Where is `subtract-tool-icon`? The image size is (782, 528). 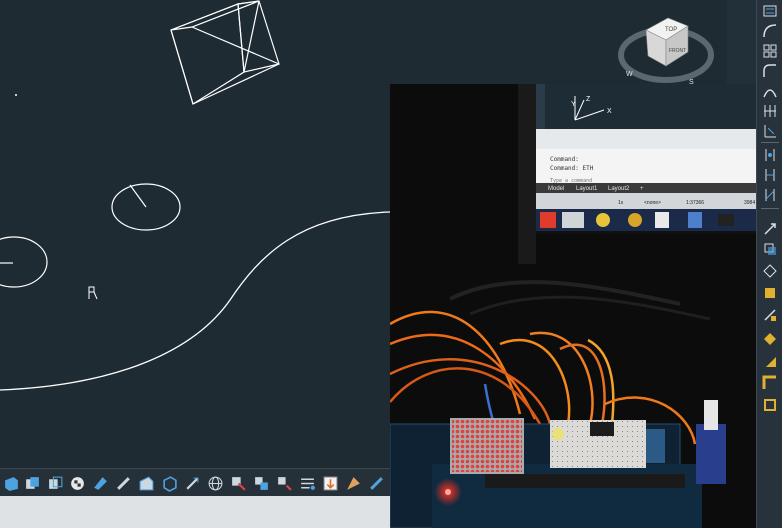 subtract-tool-icon is located at coordinates (55, 483).